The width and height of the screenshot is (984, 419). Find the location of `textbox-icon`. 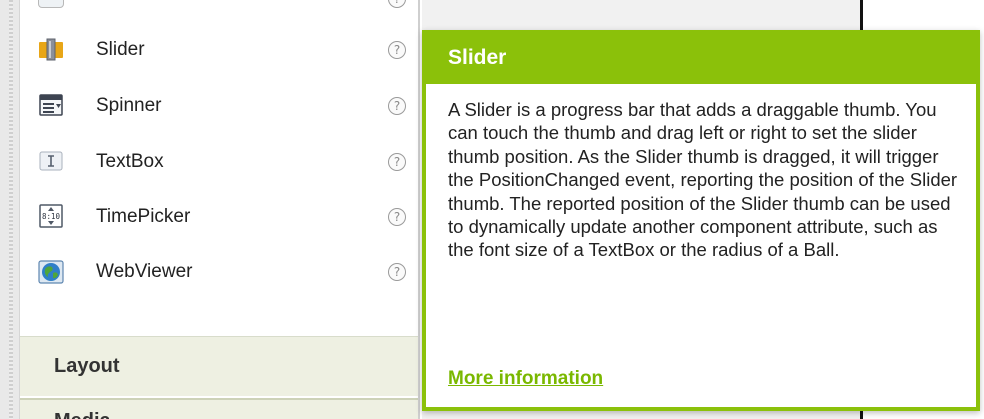

textbox-icon is located at coordinates (51, 161).